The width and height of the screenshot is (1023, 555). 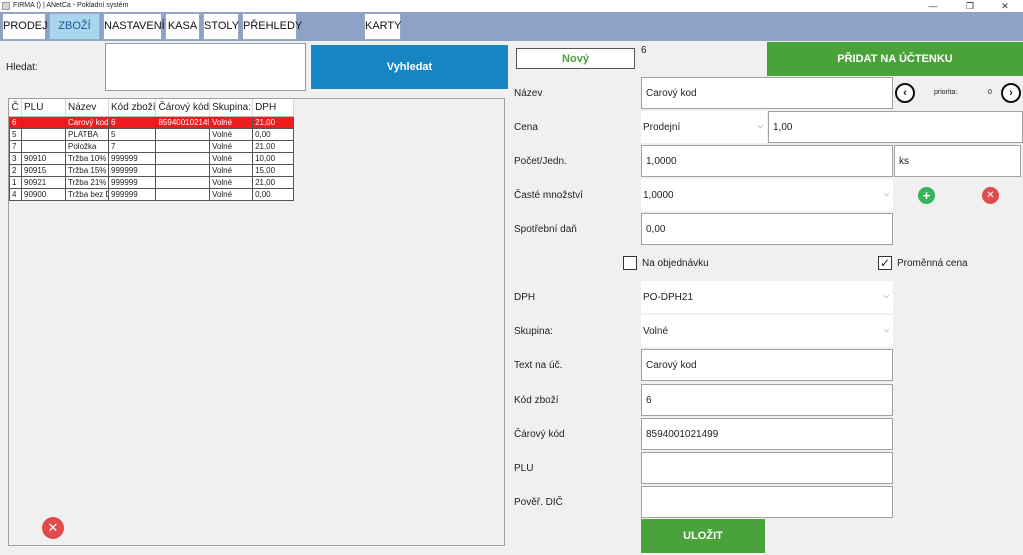 I want to click on table-cell: 90921, so click(x=43, y=182).